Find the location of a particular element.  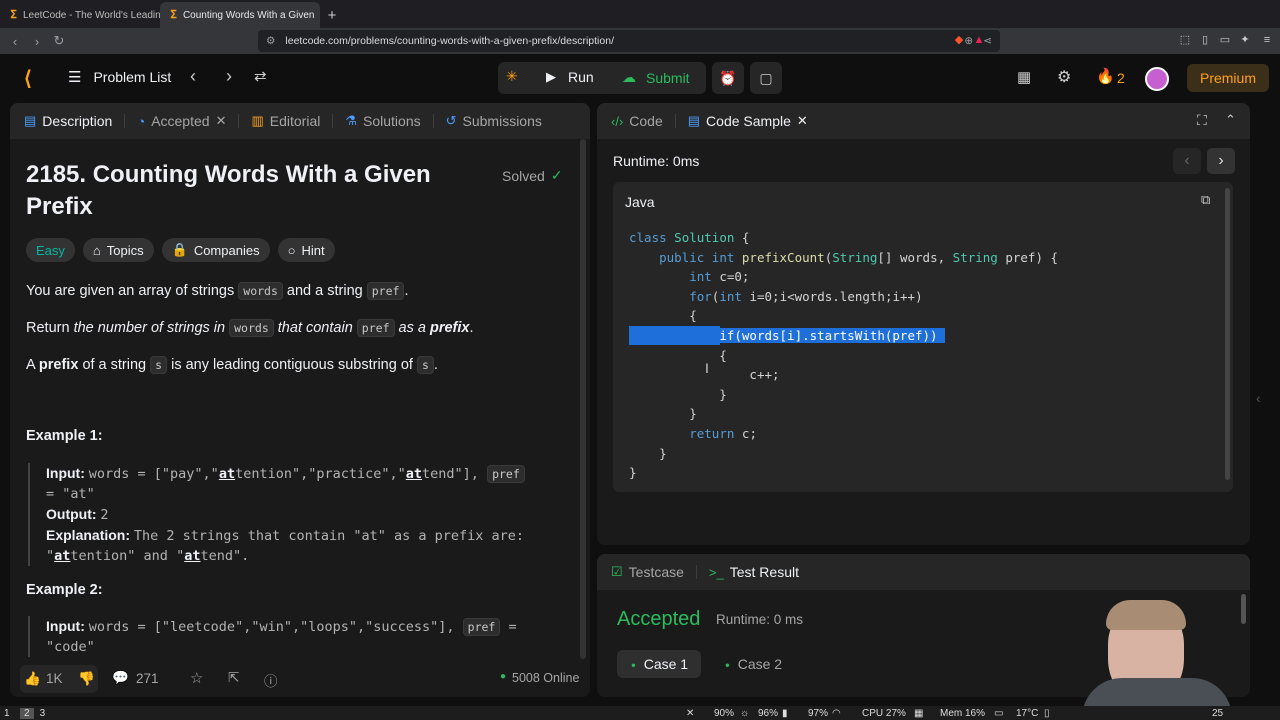

title-line: 2185. Counting Words With a Given is located at coordinates (228, 174).